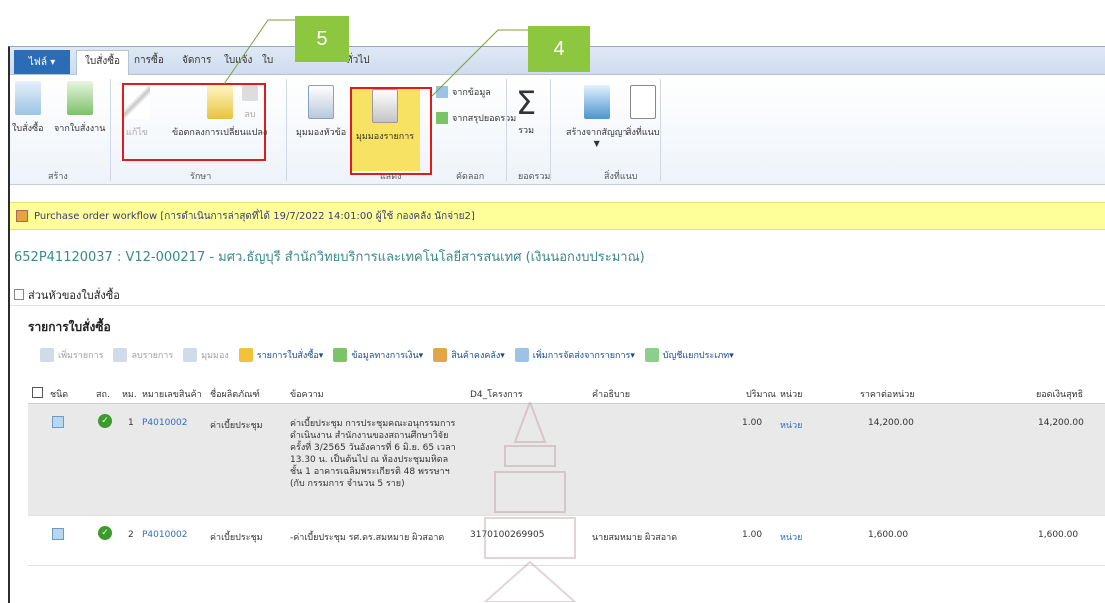 This screenshot has width=1105, height=603. Describe the element at coordinates (596, 102) in the screenshot. I see `contract-icon` at that location.